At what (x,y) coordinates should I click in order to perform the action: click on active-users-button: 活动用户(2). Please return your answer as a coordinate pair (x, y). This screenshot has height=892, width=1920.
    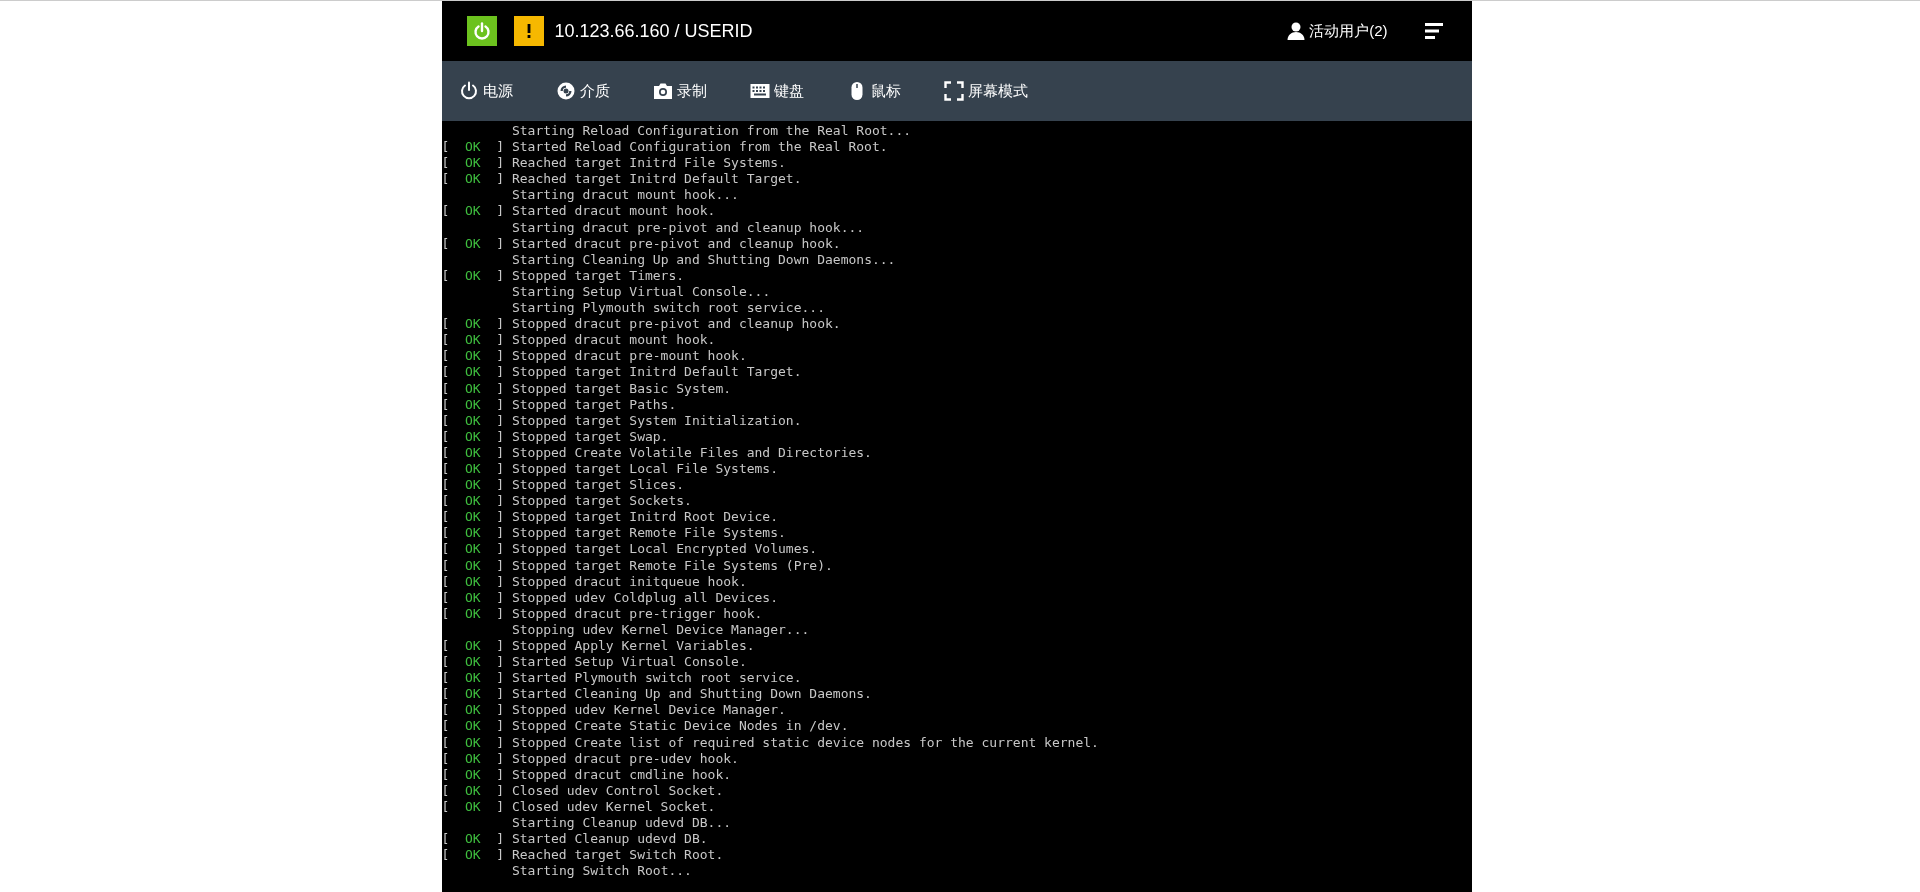
    Looking at the image, I should click on (1337, 31).